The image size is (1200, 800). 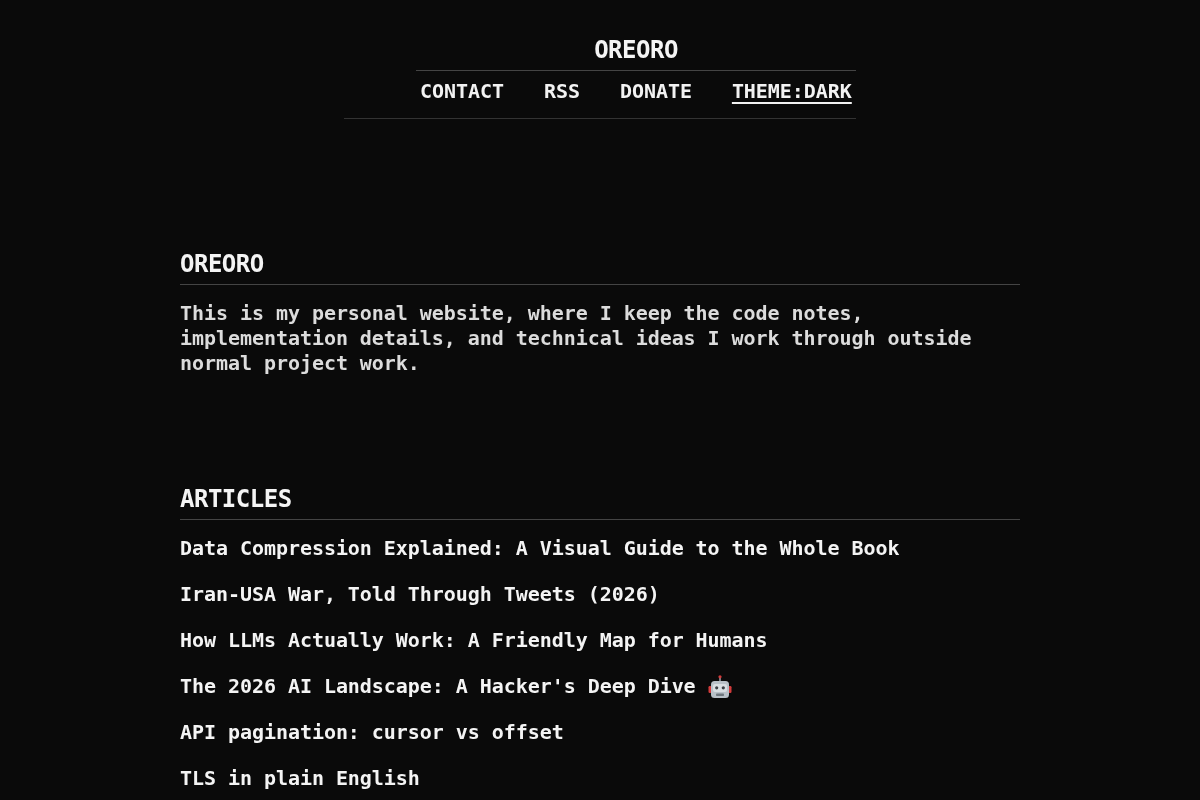 What do you see at coordinates (791, 91) in the screenshot?
I see `nav-link: THEME:DARK` at bounding box center [791, 91].